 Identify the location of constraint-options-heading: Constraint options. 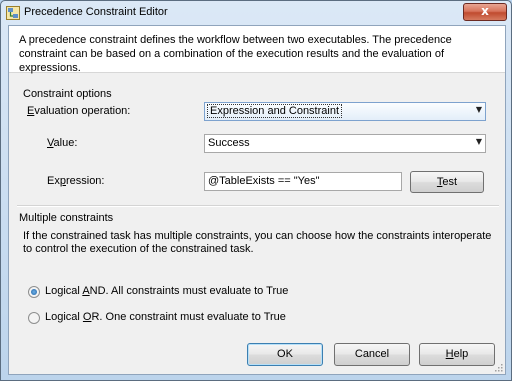
(67, 94).